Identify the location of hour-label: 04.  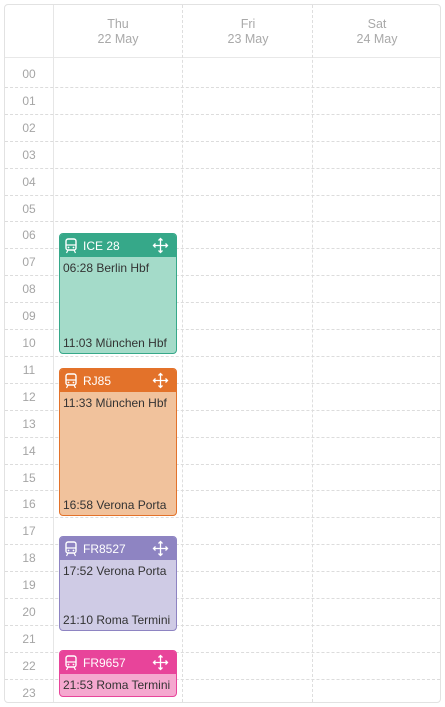
(29, 181).